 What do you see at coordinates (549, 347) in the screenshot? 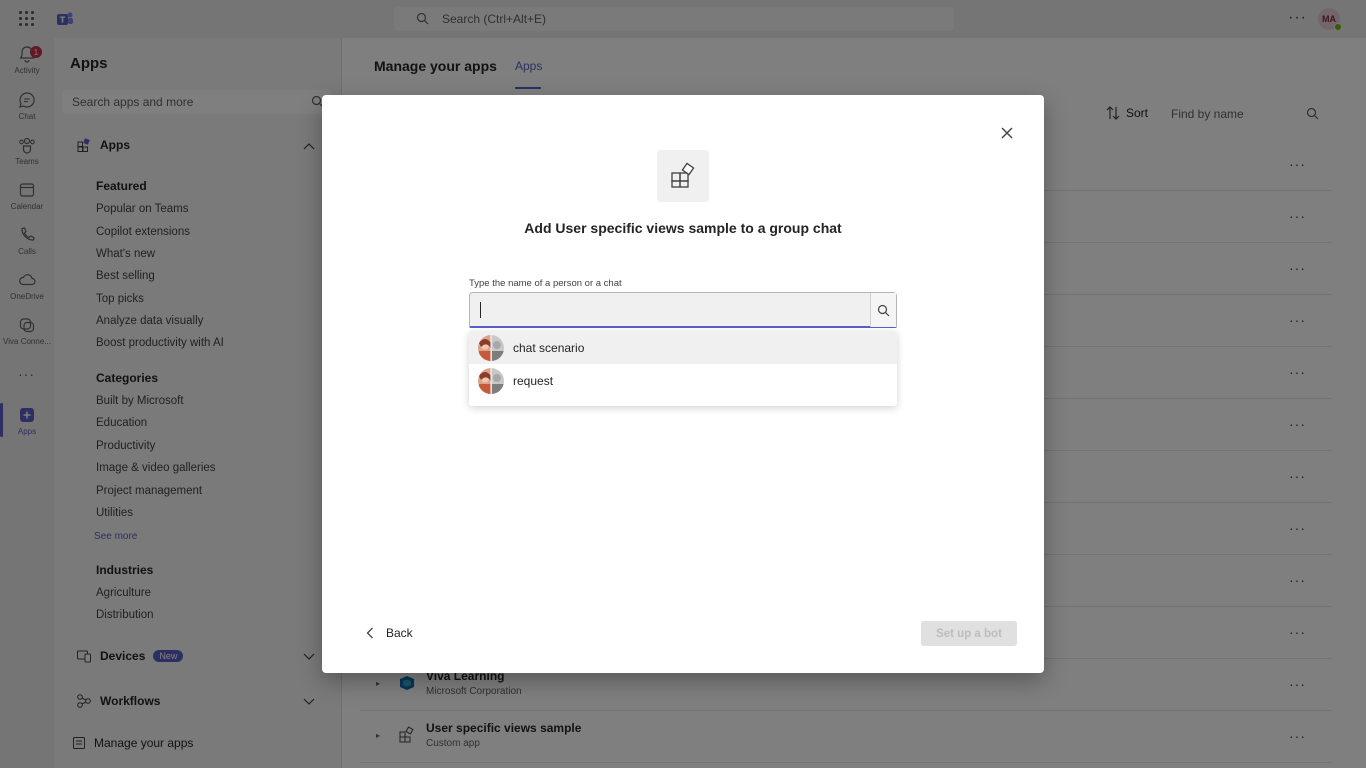
I see `suggestion-label: chat scenario` at bounding box center [549, 347].